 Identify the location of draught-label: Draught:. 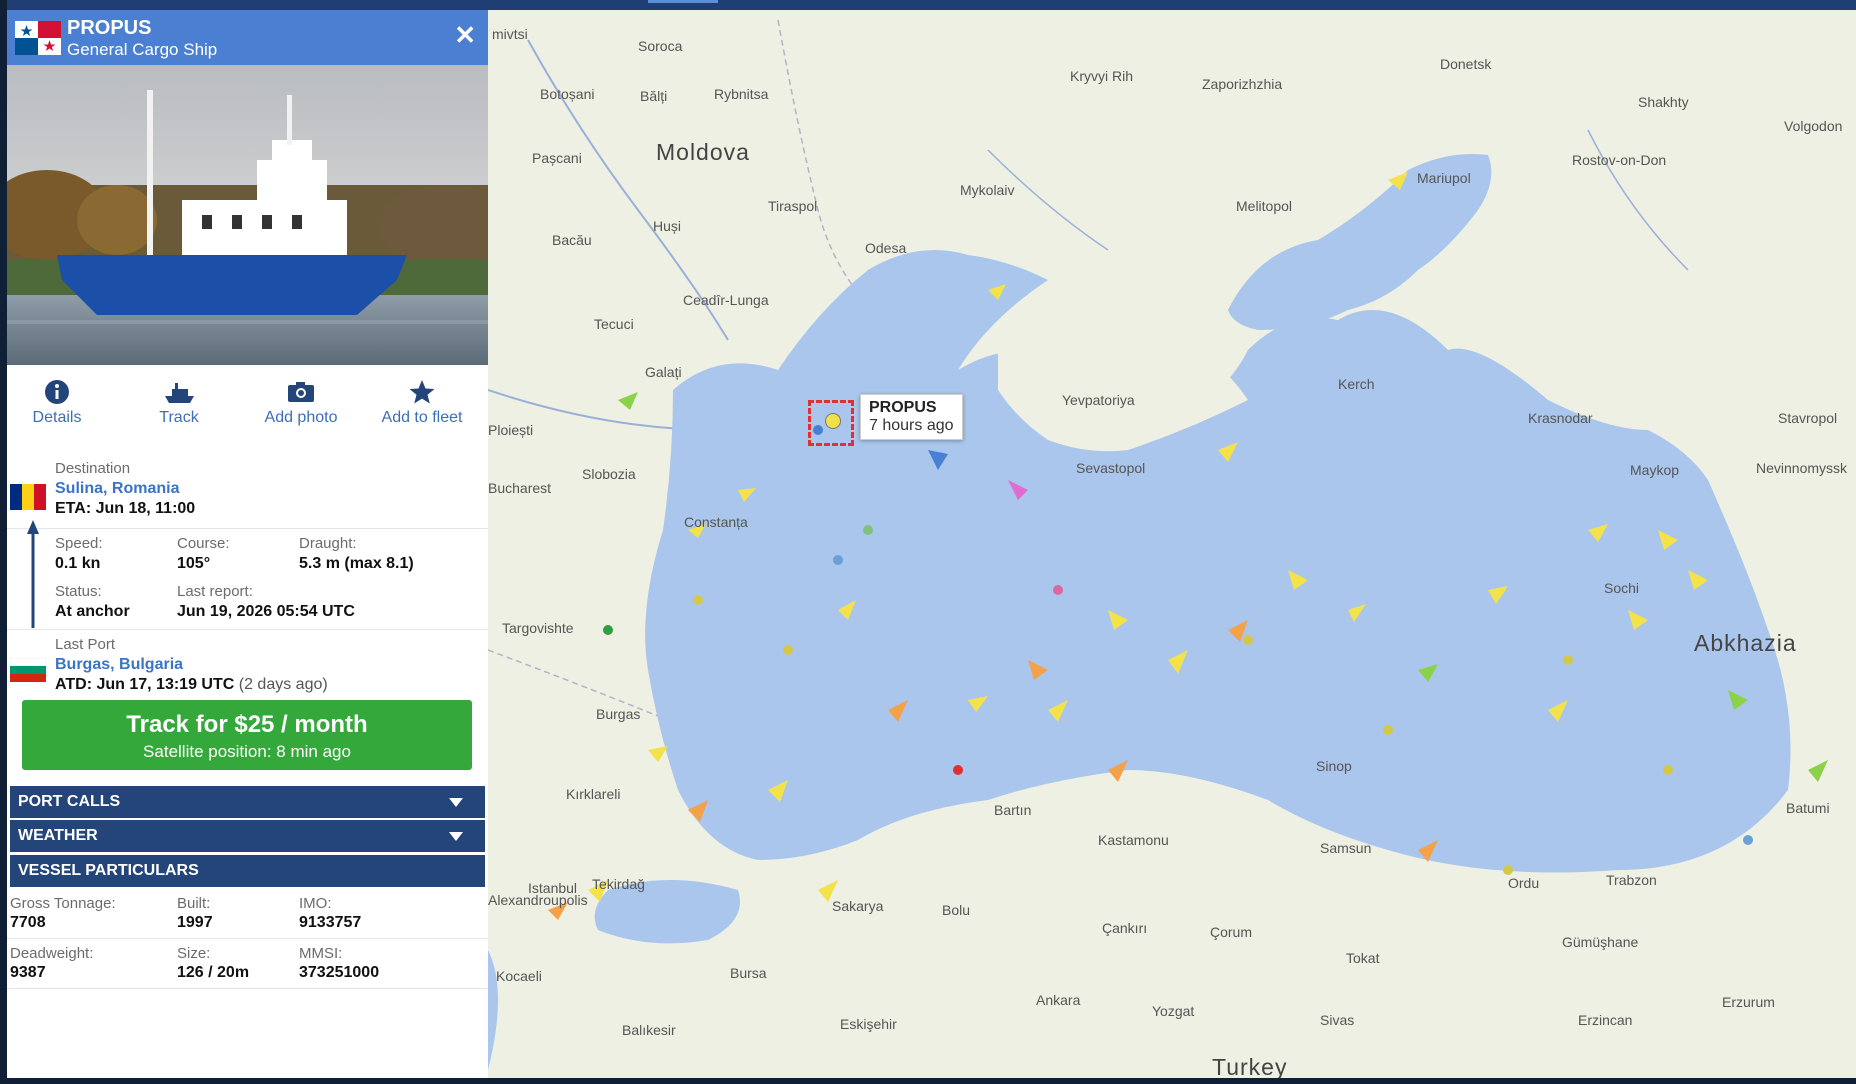
(328, 543).